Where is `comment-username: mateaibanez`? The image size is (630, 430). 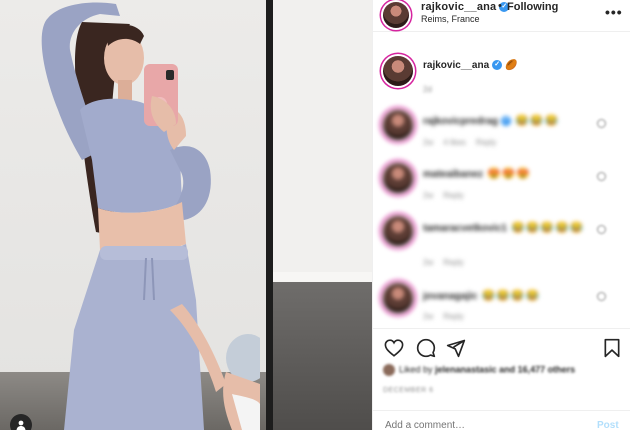 comment-username: mateaibanez is located at coordinates (453, 174).